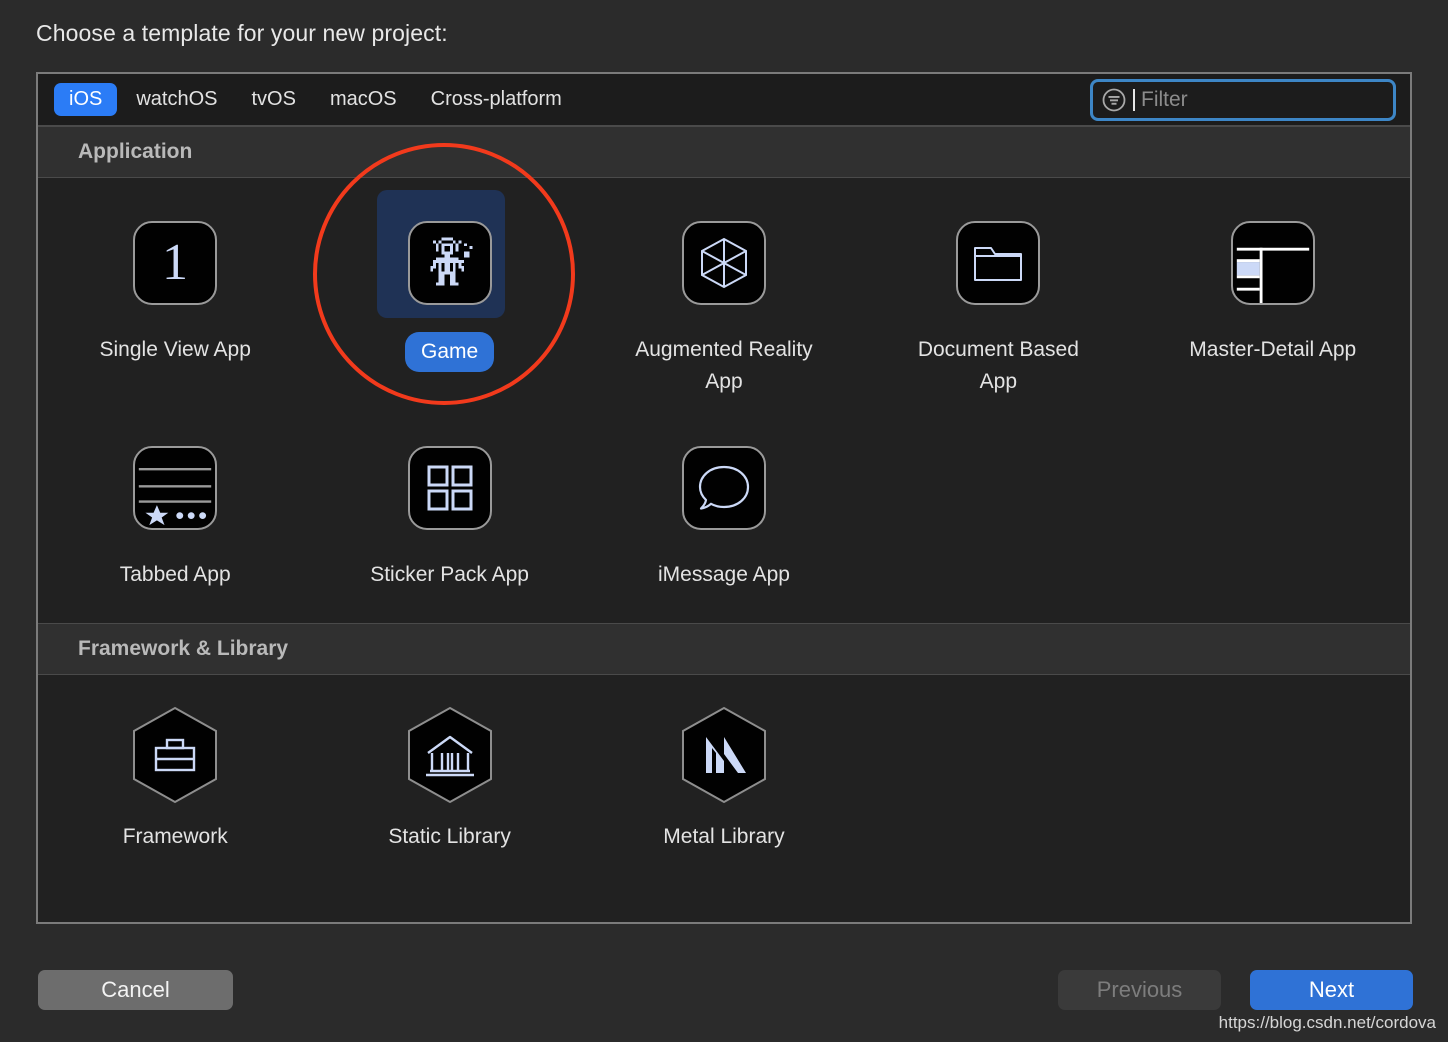 This screenshot has width=1448, height=1042. What do you see at coordinates (724, 574) in the screenshot?
I see `template-label: iMessage App` at bounding box center [724, 574].